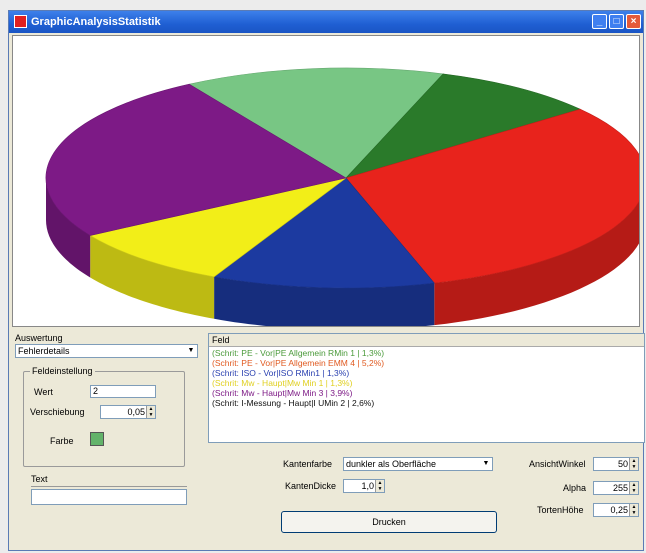 This screenshot has height=553, width=646. I want to click on wert-label: Wert, so click(43, 392).